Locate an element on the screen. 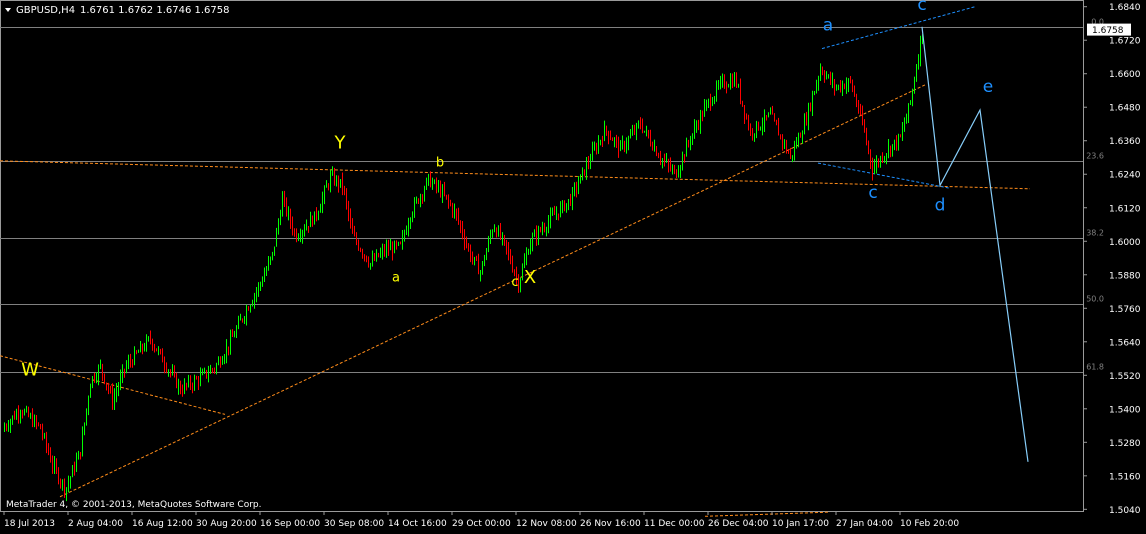  price-tick-label: 1.6000 is located at coordinates (1125, 243).